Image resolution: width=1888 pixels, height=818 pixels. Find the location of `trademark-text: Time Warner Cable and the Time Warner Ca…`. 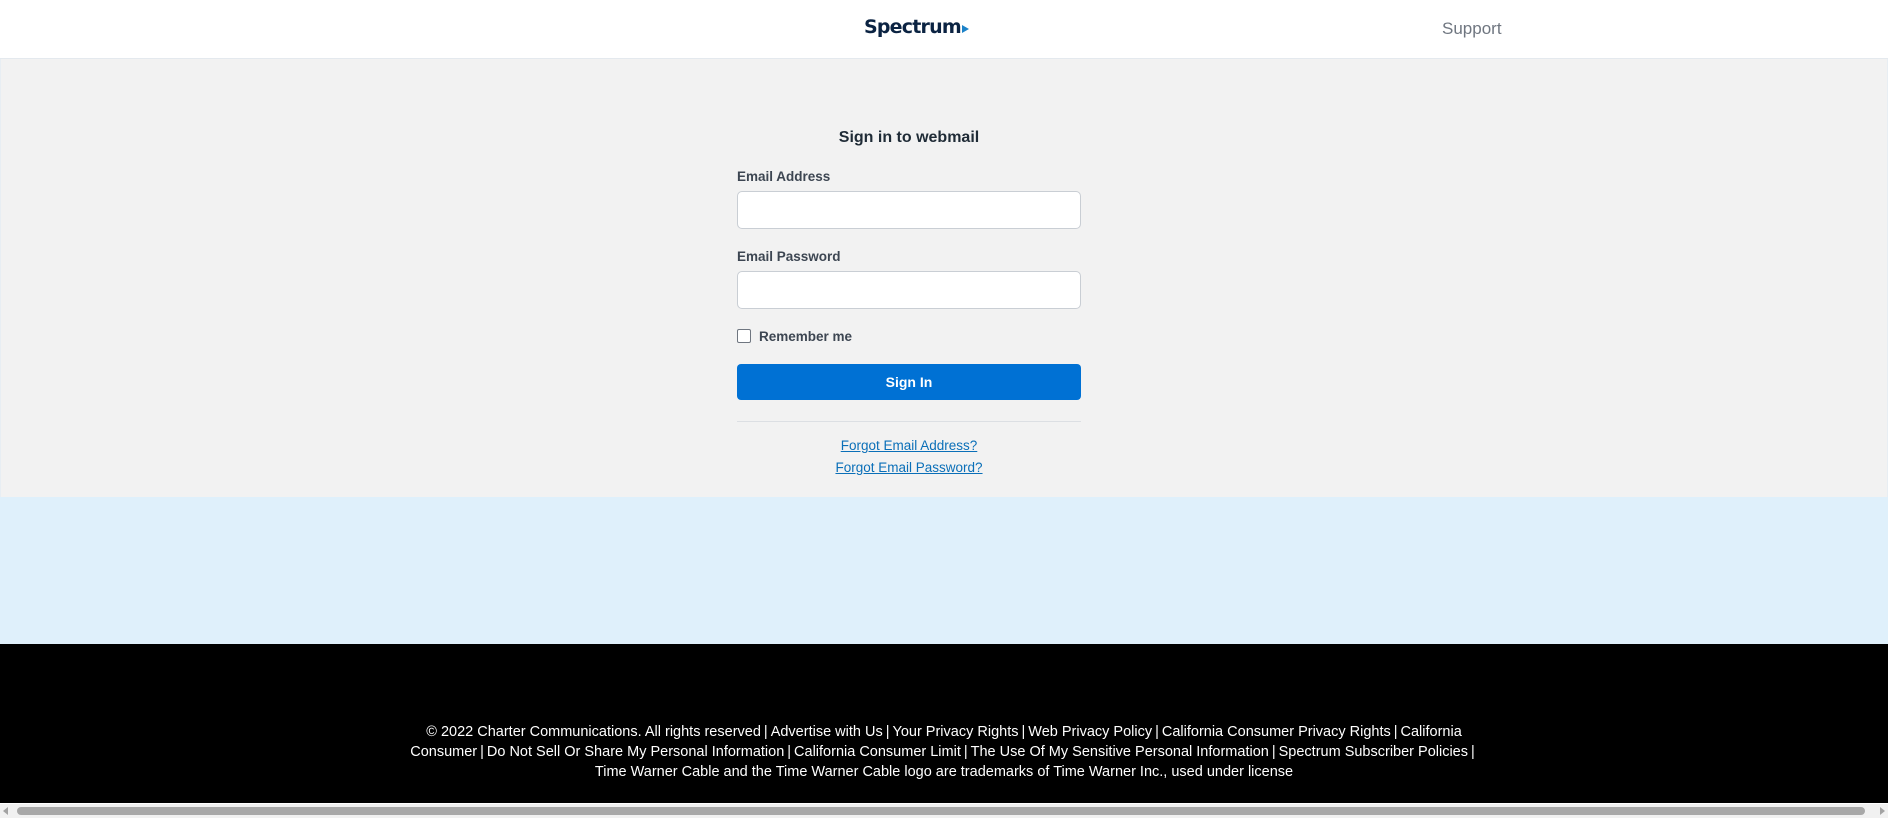

trademark-text: Time Warner Cable and the Time Warner Ca… is located at coordinates (944, 772).